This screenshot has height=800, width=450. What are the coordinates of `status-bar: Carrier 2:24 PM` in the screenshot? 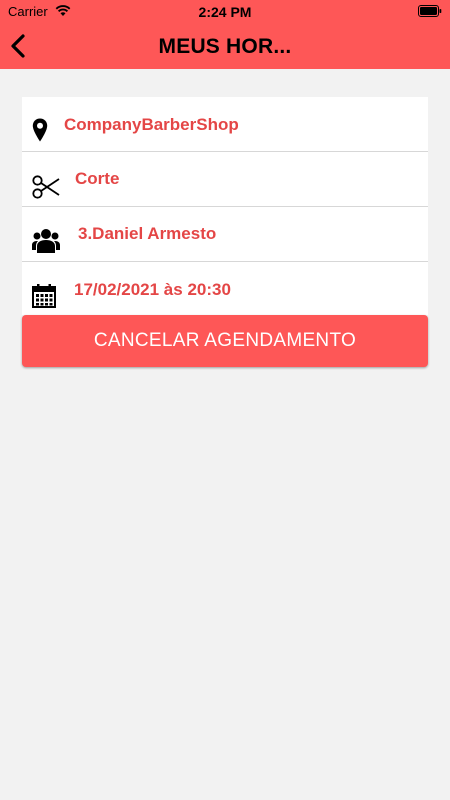 It's located at (225, 11).